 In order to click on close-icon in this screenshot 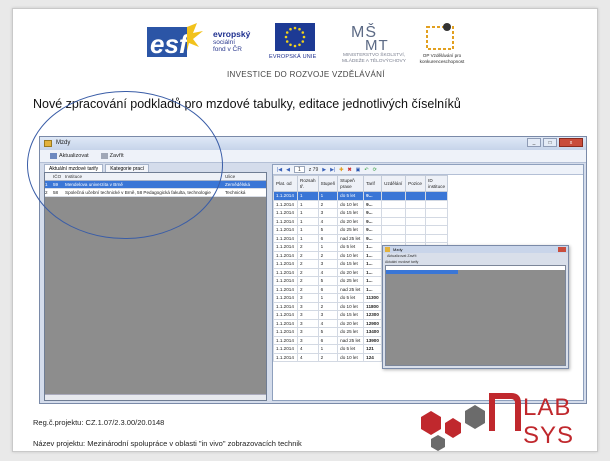, I will do `click(104, 156)`.